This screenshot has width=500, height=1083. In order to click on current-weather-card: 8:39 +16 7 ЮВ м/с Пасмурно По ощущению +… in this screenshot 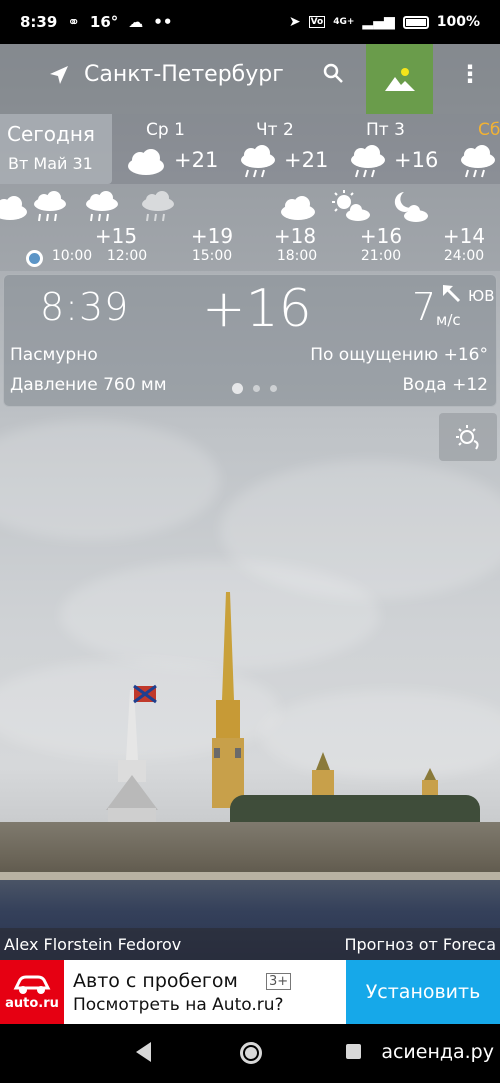, I will do `click(250, 340)`.